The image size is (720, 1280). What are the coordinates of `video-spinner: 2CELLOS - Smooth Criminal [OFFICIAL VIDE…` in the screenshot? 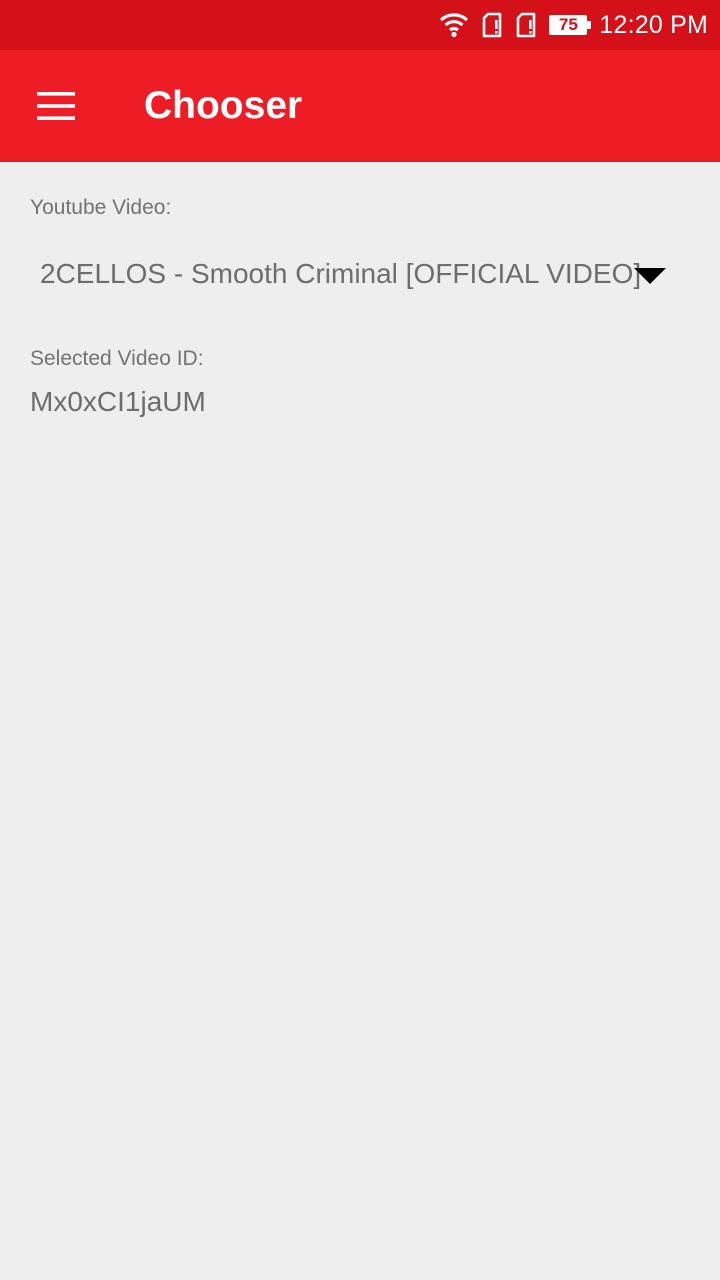 It's located at (360, 278).